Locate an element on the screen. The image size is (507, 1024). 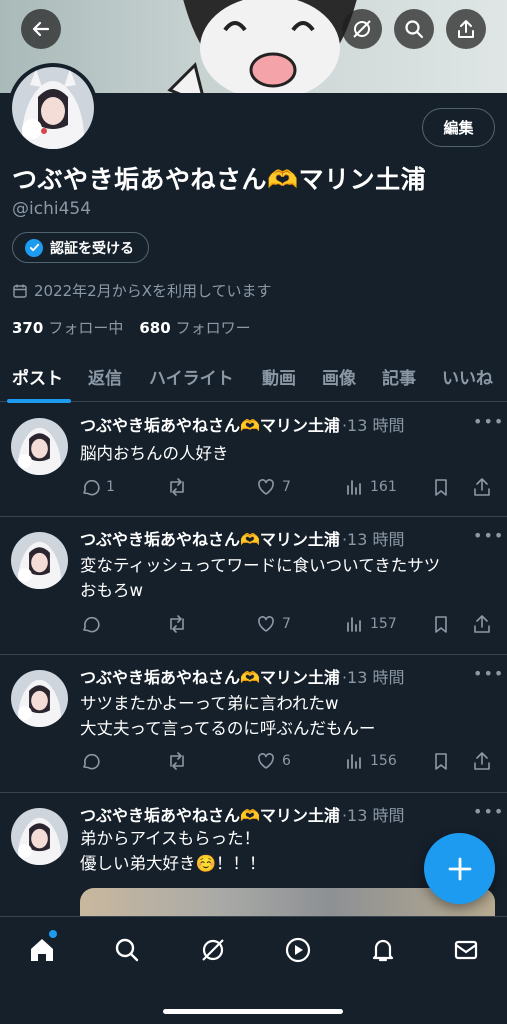
repost-icon is located at coordinates (177, 487).